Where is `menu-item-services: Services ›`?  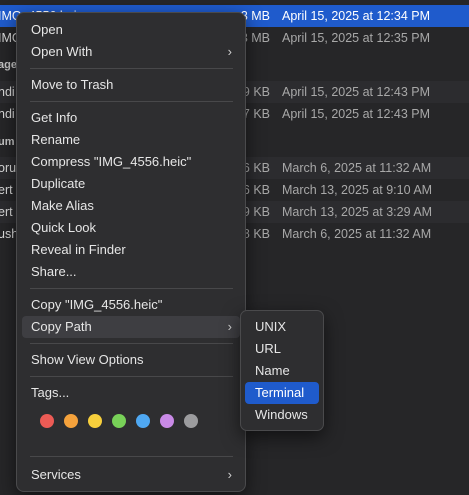 menu-item-services: Services › is located at coordinates (131, 475).